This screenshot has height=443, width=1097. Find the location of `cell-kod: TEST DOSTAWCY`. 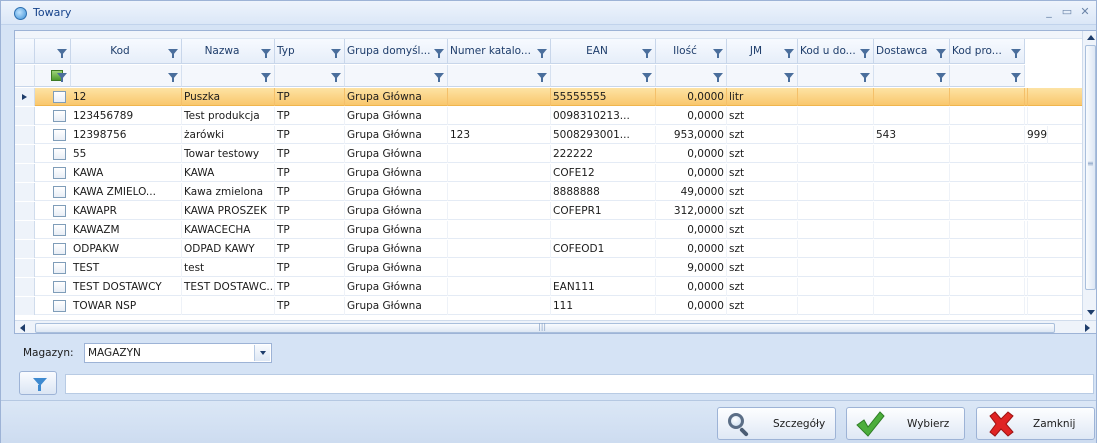

cell-kod: TEST DOSTAWCY is located at coordinates (126, 287).